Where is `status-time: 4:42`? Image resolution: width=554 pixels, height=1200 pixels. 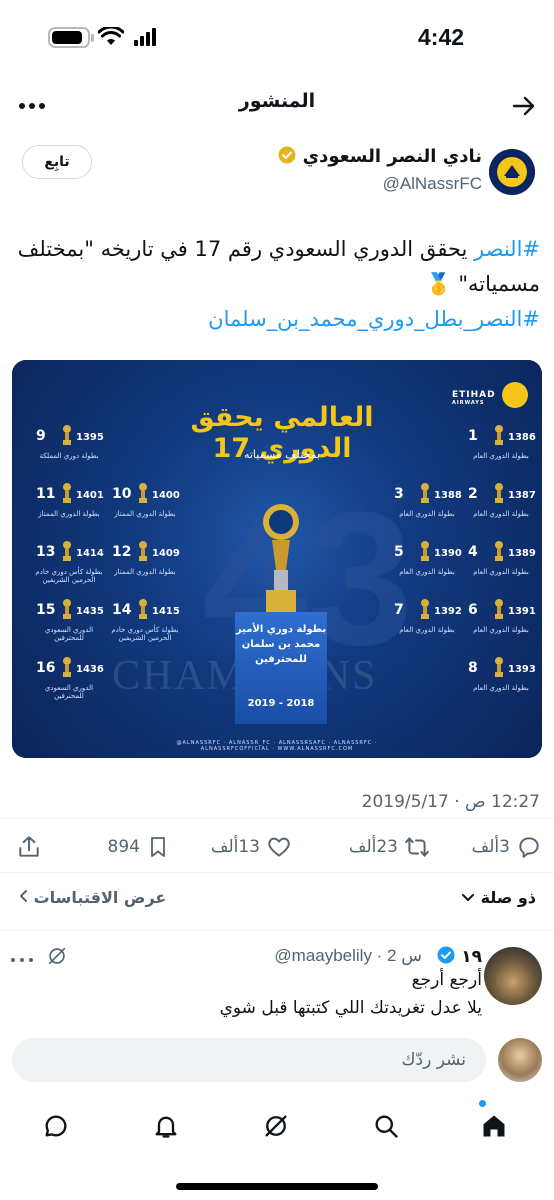
status-time: 4:42 is located at coordinates (441, 37).